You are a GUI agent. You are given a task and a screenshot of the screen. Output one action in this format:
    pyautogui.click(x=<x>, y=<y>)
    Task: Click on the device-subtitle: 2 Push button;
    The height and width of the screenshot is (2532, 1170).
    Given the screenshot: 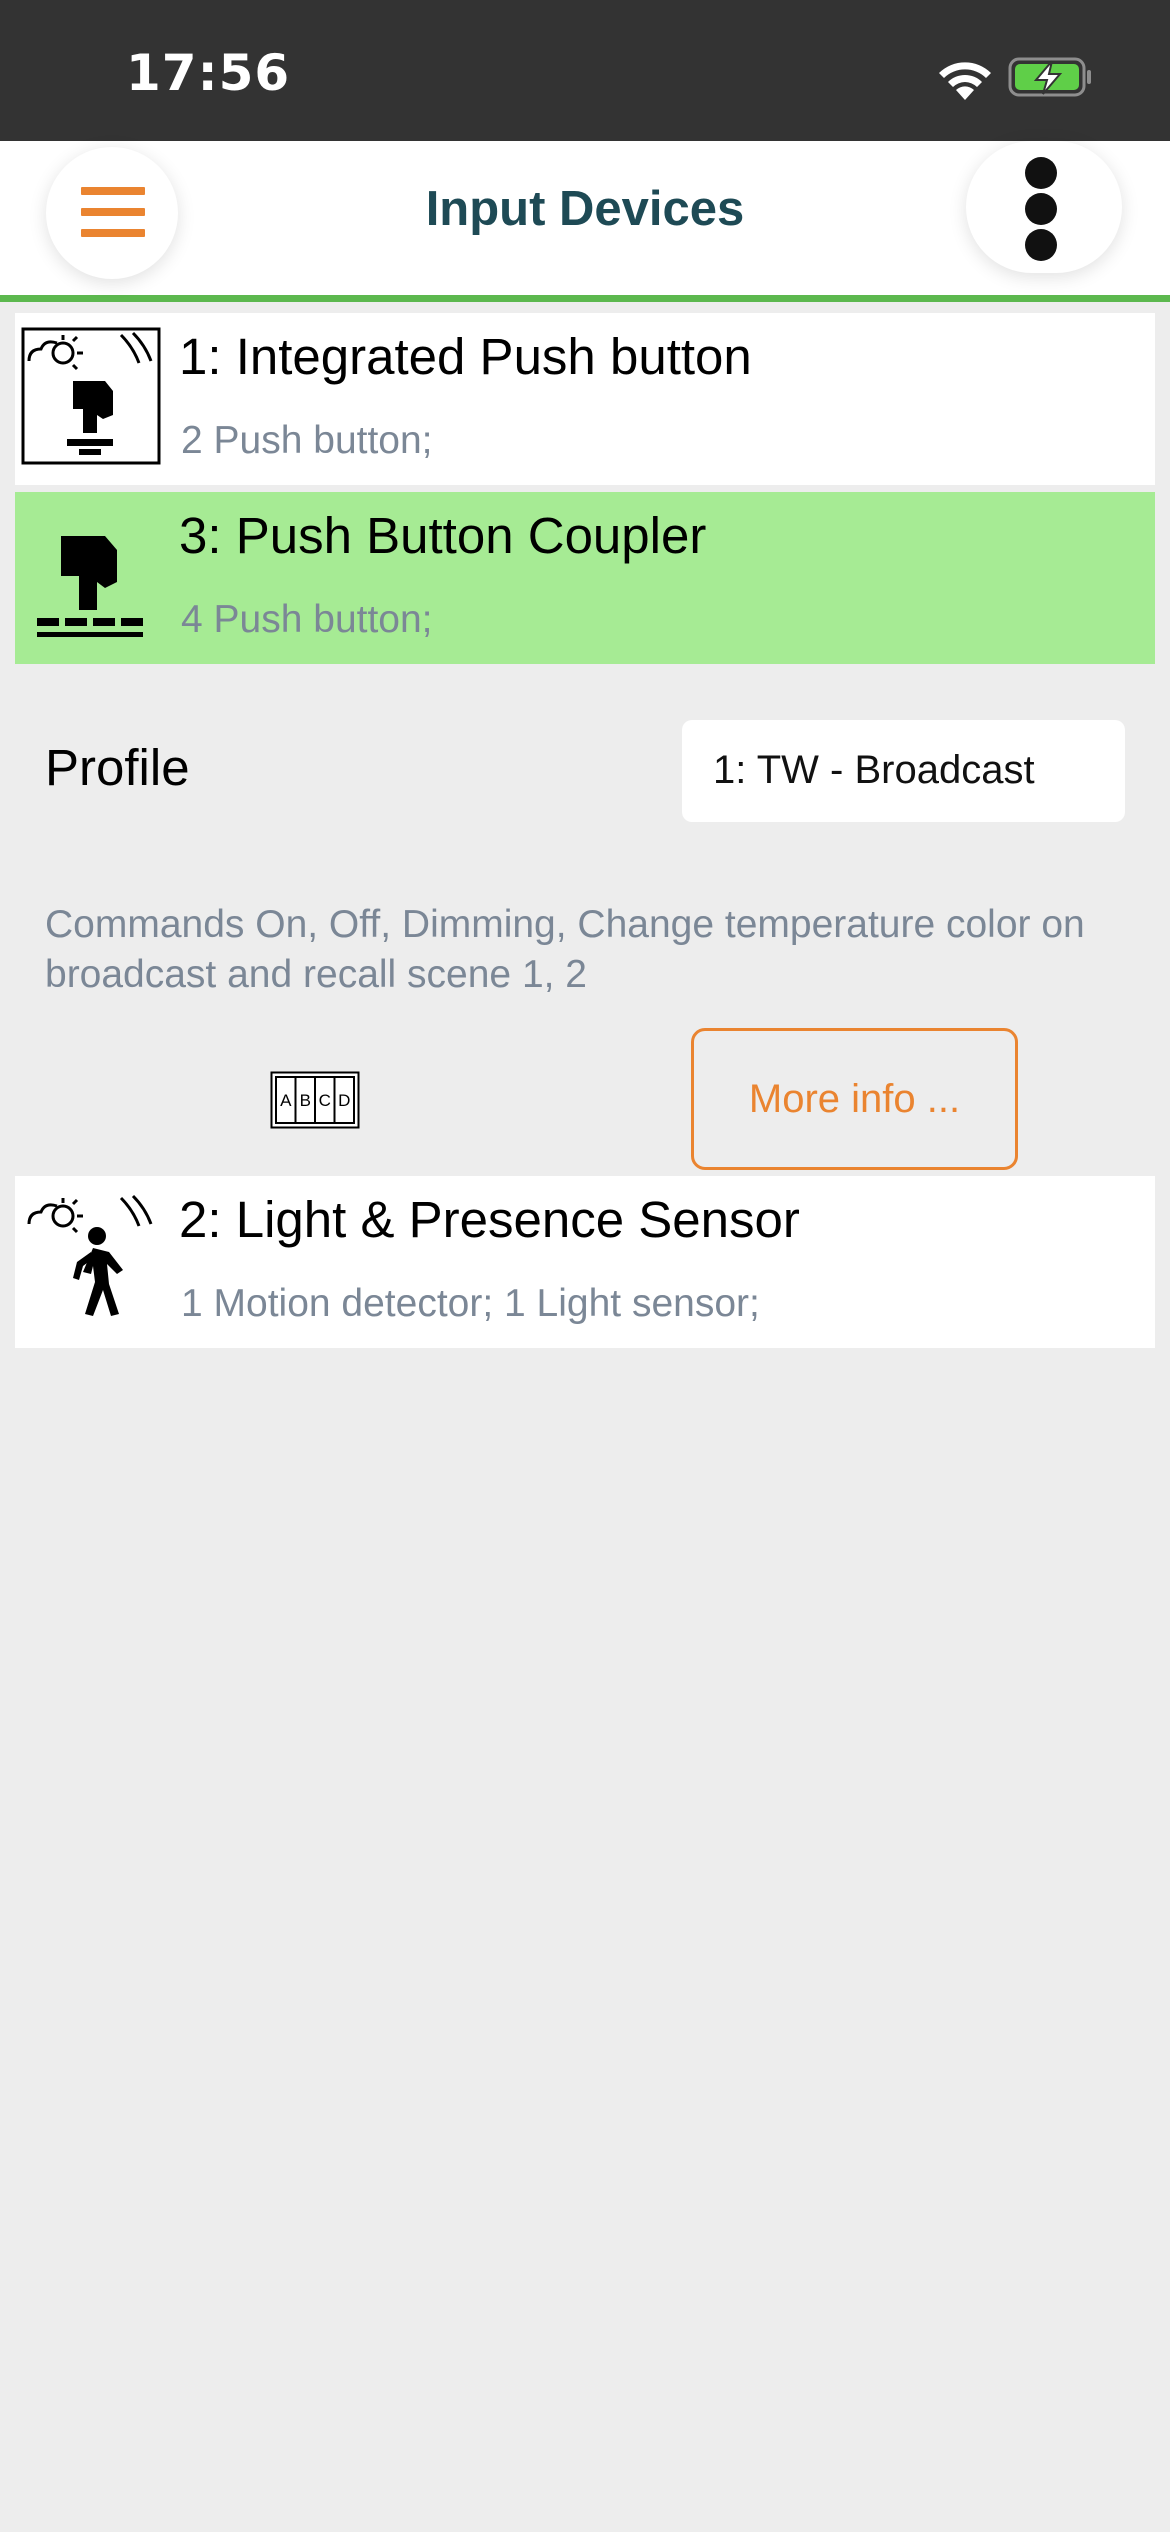 What is the action you would take?
    pyautogui.click(x=307, y=440)
    